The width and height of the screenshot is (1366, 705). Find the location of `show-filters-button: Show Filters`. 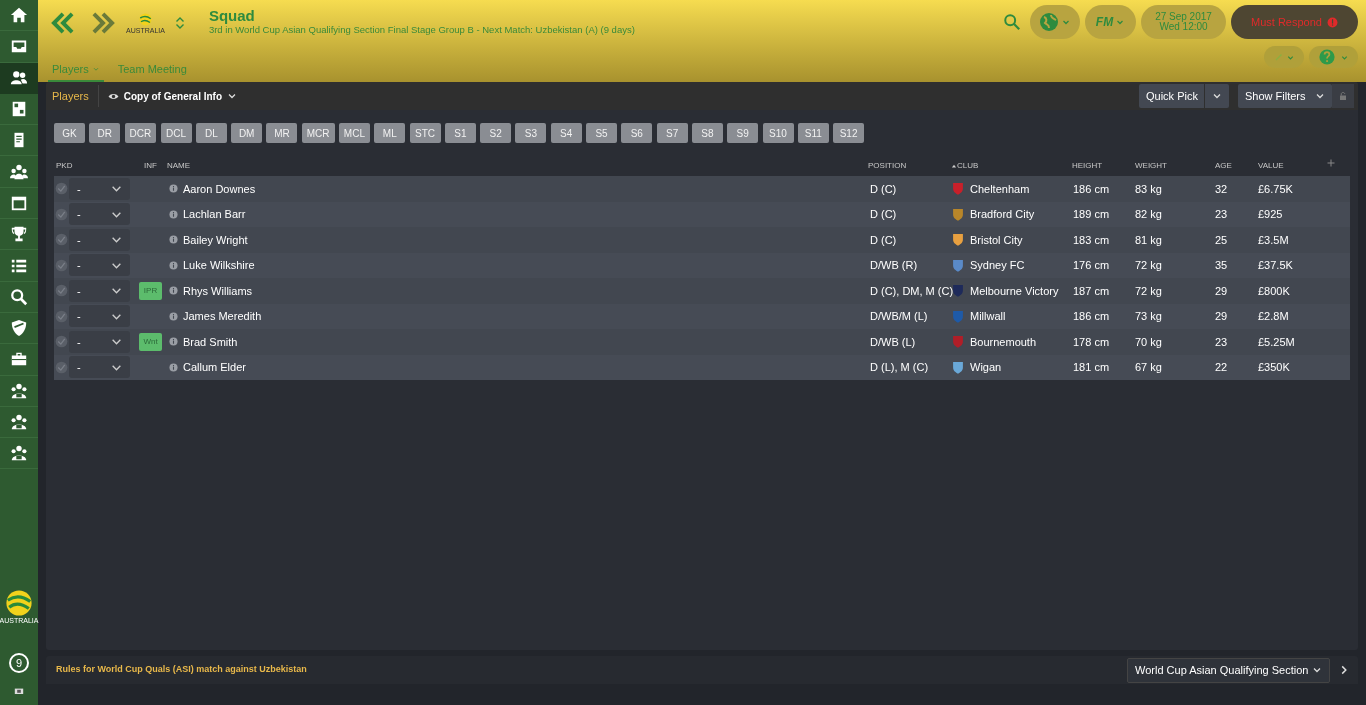

show-filters-button: Show Filters is located at coordinates (1285, 96).